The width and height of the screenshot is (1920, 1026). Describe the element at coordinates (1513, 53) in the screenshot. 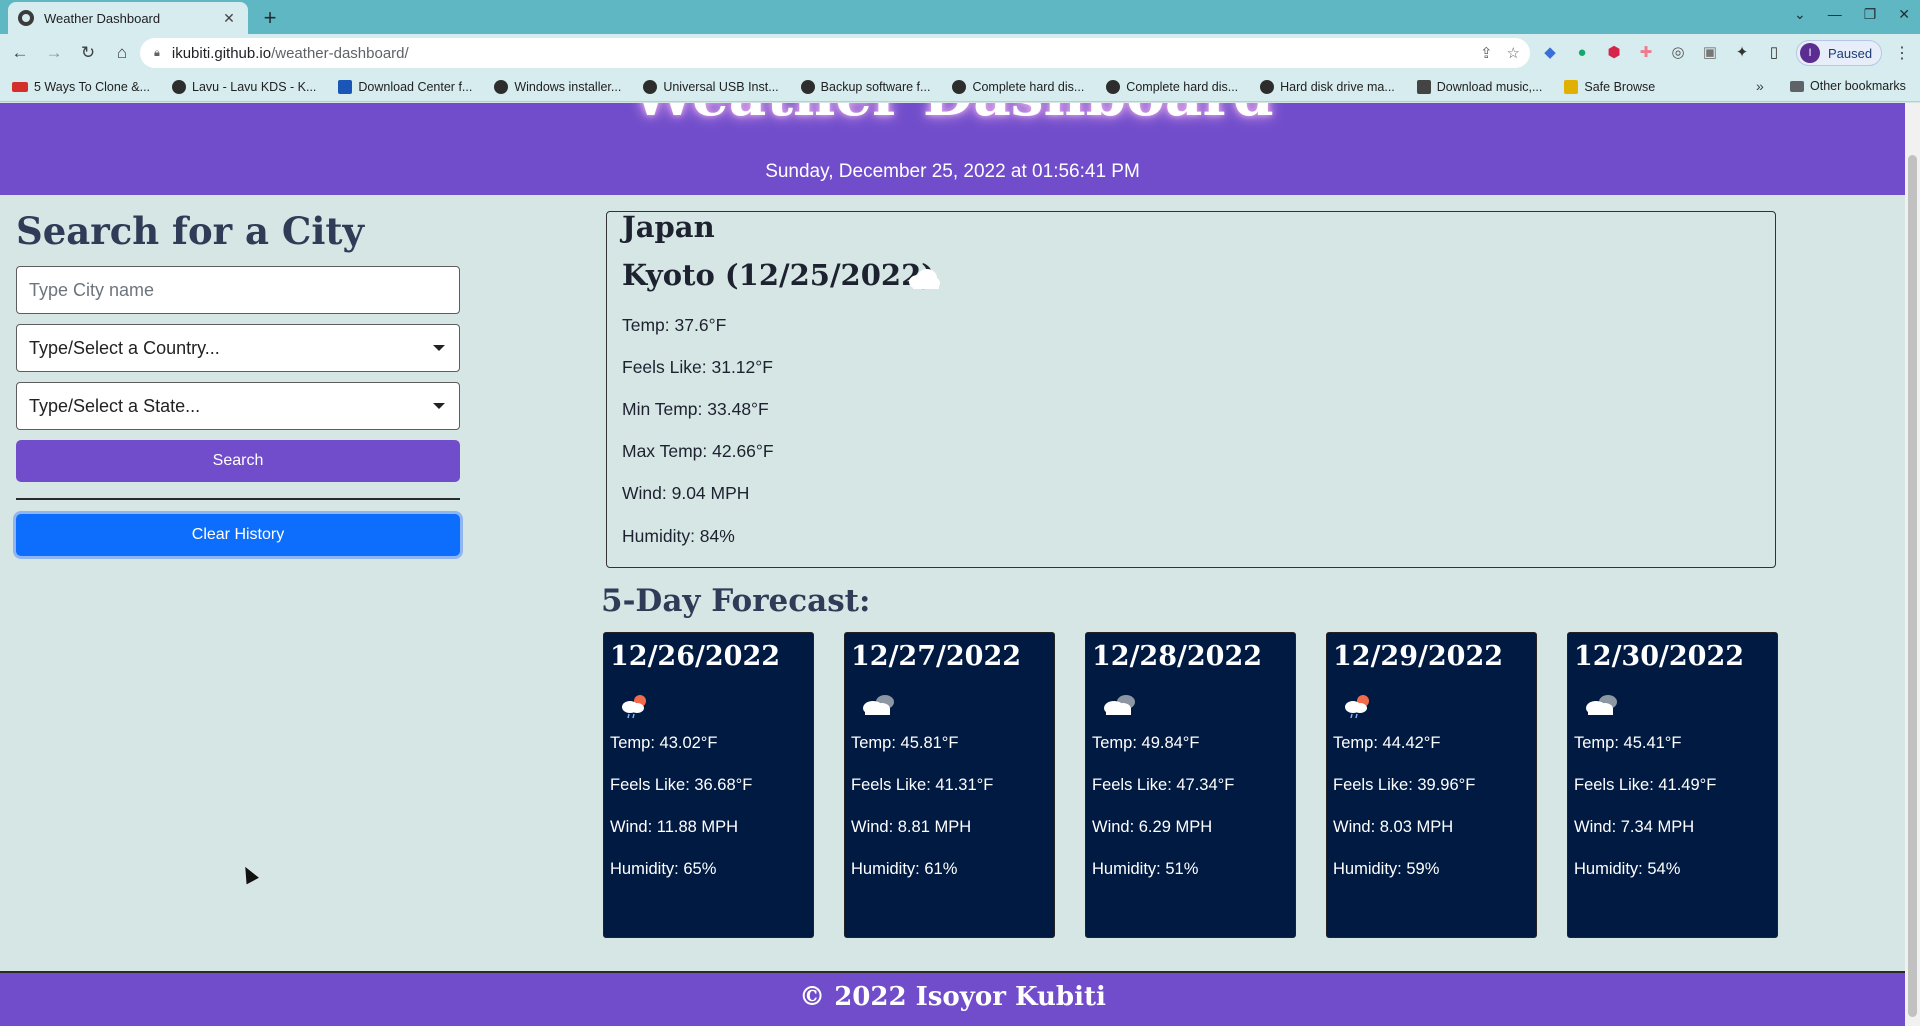

I see `bookmark-star-icon: ☆` at that location.